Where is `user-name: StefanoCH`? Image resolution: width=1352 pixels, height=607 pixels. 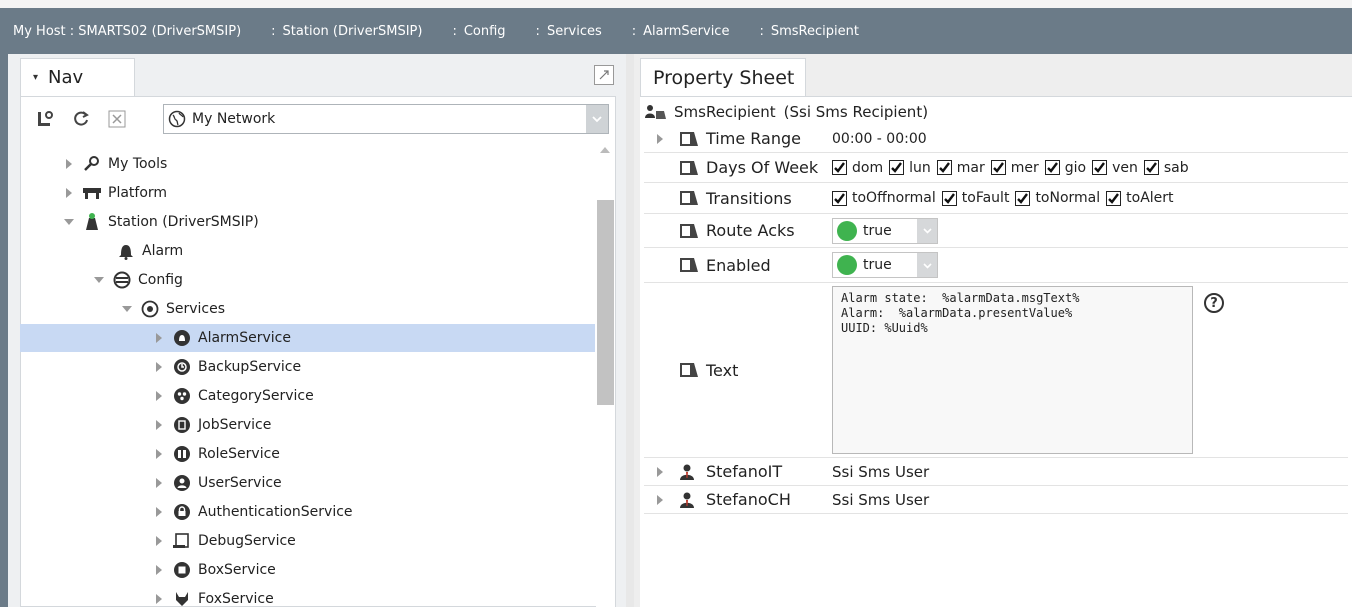 user-name: StefanoCH is located at coordinates (748, 499).